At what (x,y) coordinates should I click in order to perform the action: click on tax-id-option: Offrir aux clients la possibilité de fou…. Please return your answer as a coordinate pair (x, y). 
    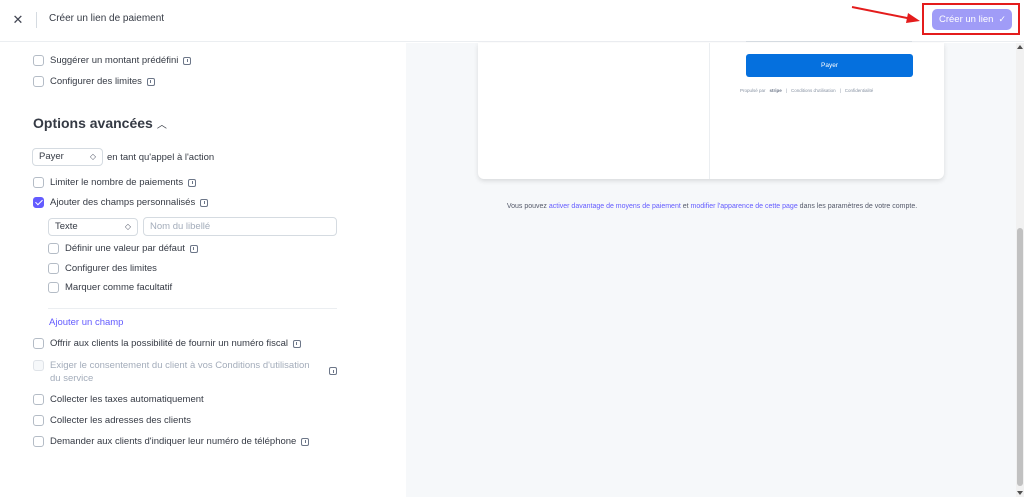
    Looking at the image, I should click on (167, 343).